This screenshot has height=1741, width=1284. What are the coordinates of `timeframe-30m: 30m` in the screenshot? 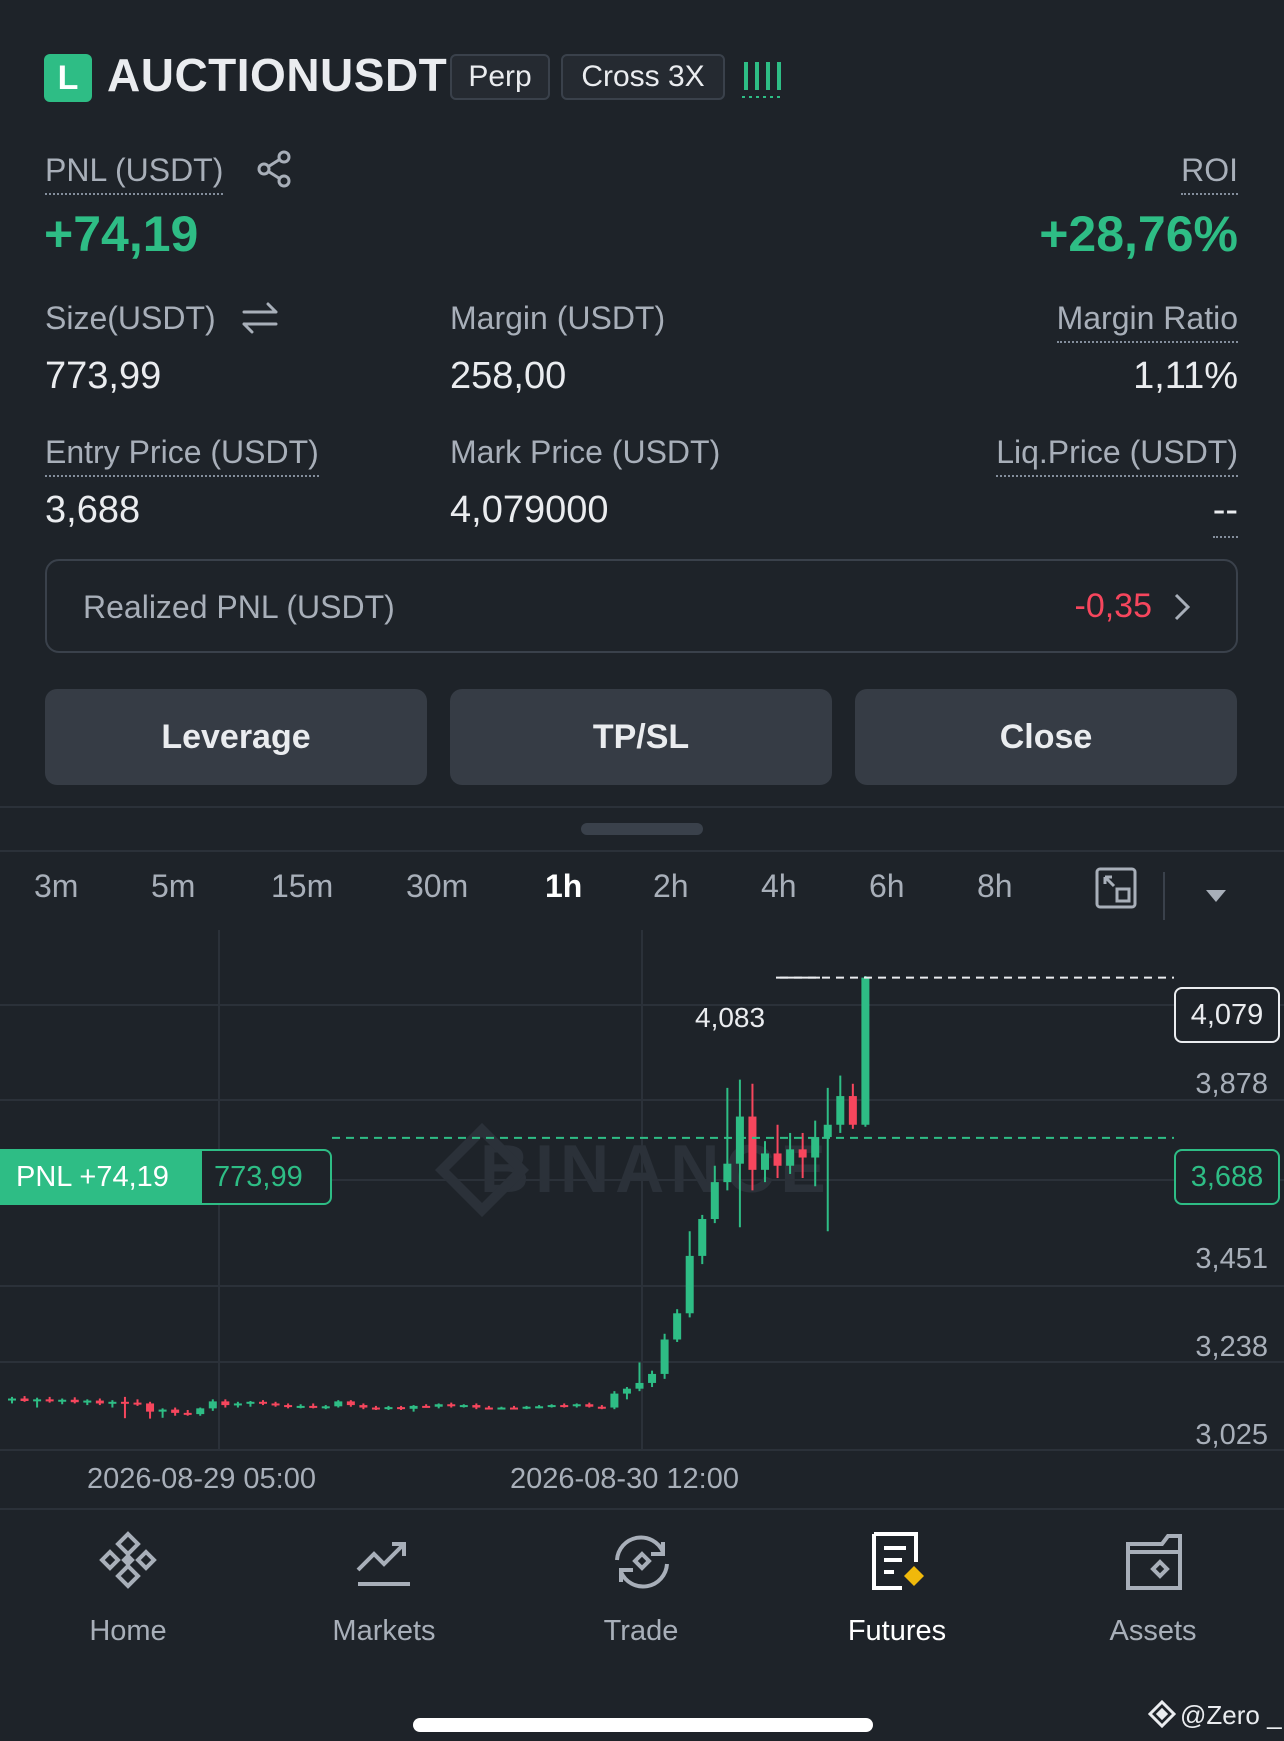 It's located at (437, 886).